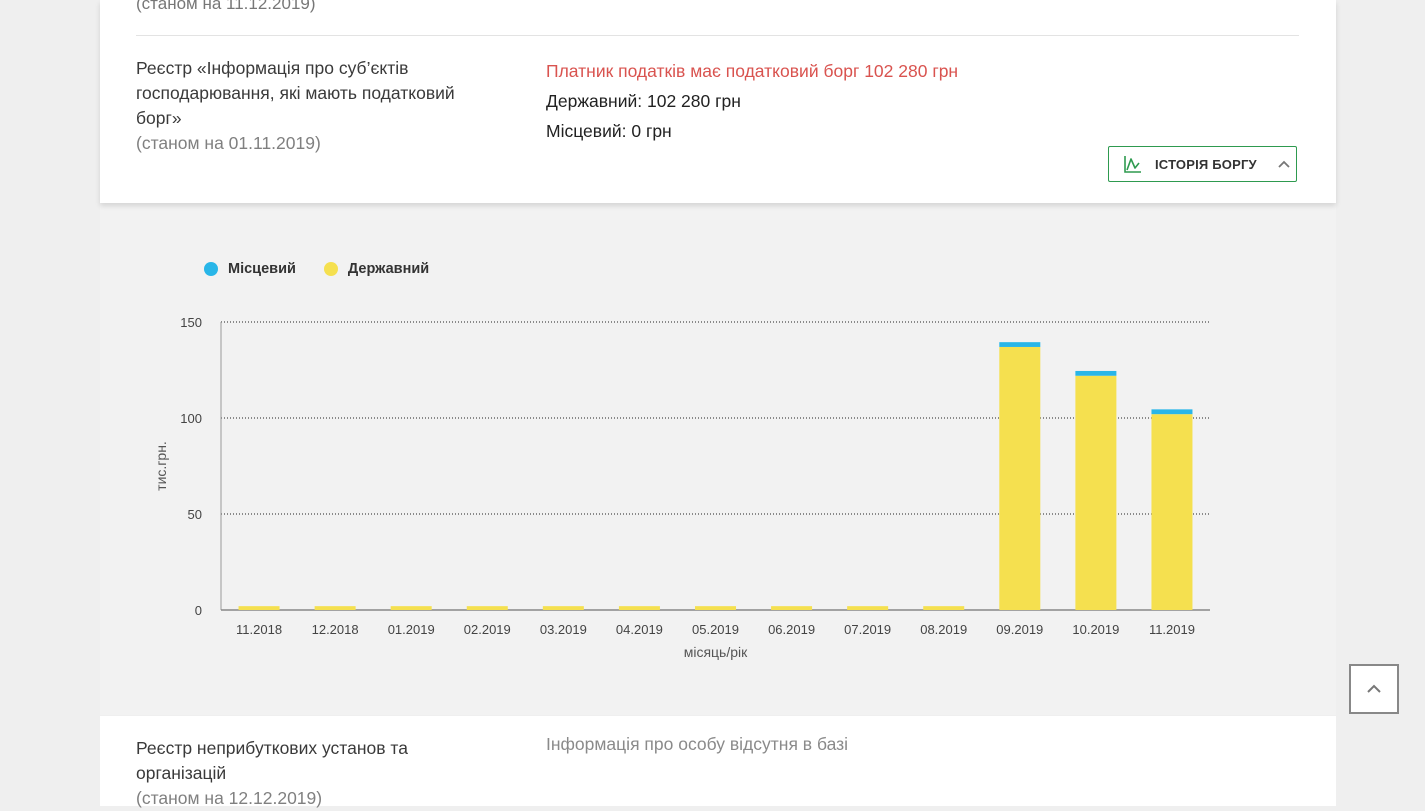  What do you see at coordinates (226, 6) in the screenshot?
I see `previous-register-date: (станом на 11.12.2019)` at bounding box center [226, 6].